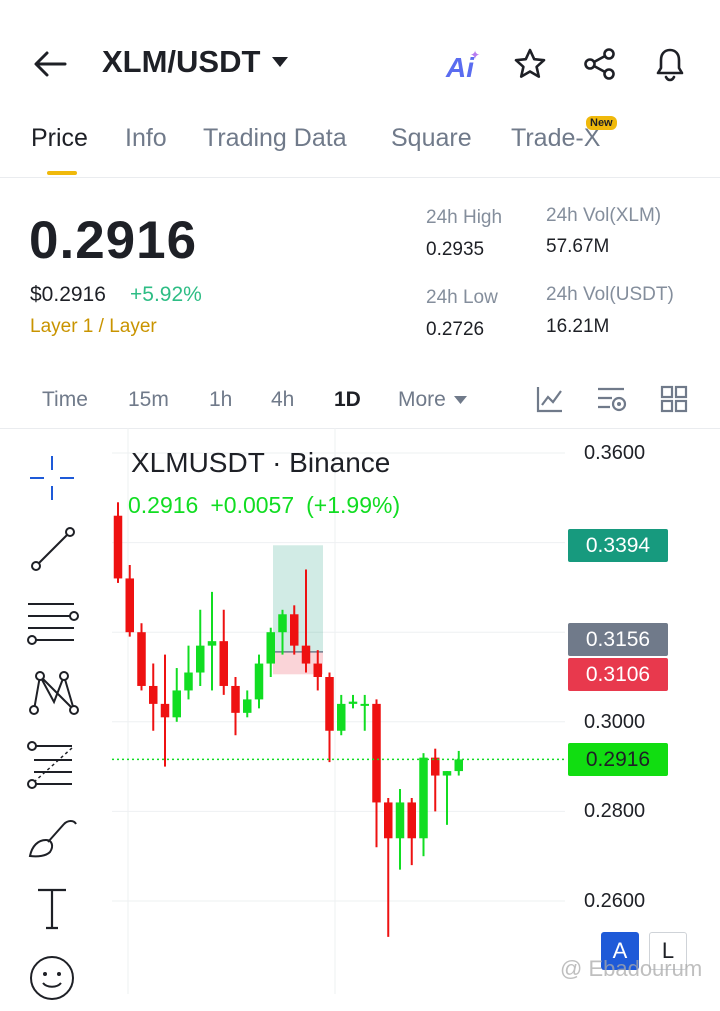  What do you see at coordinates (578, 246) in the screenshot?
I see `vol-base-value: 57.67M` at bounding box center [578, 246].